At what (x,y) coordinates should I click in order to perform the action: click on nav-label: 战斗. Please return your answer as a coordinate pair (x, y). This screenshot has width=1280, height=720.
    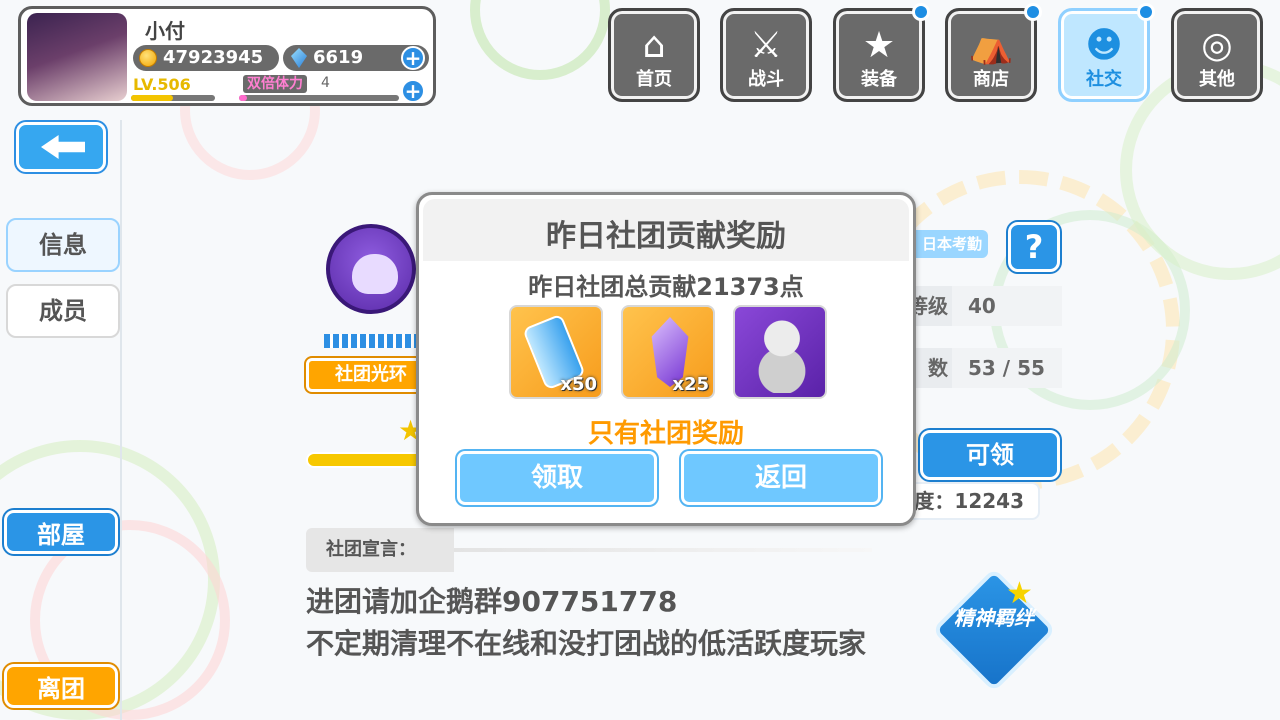
    Looking at the image, I should click on (766, 79).